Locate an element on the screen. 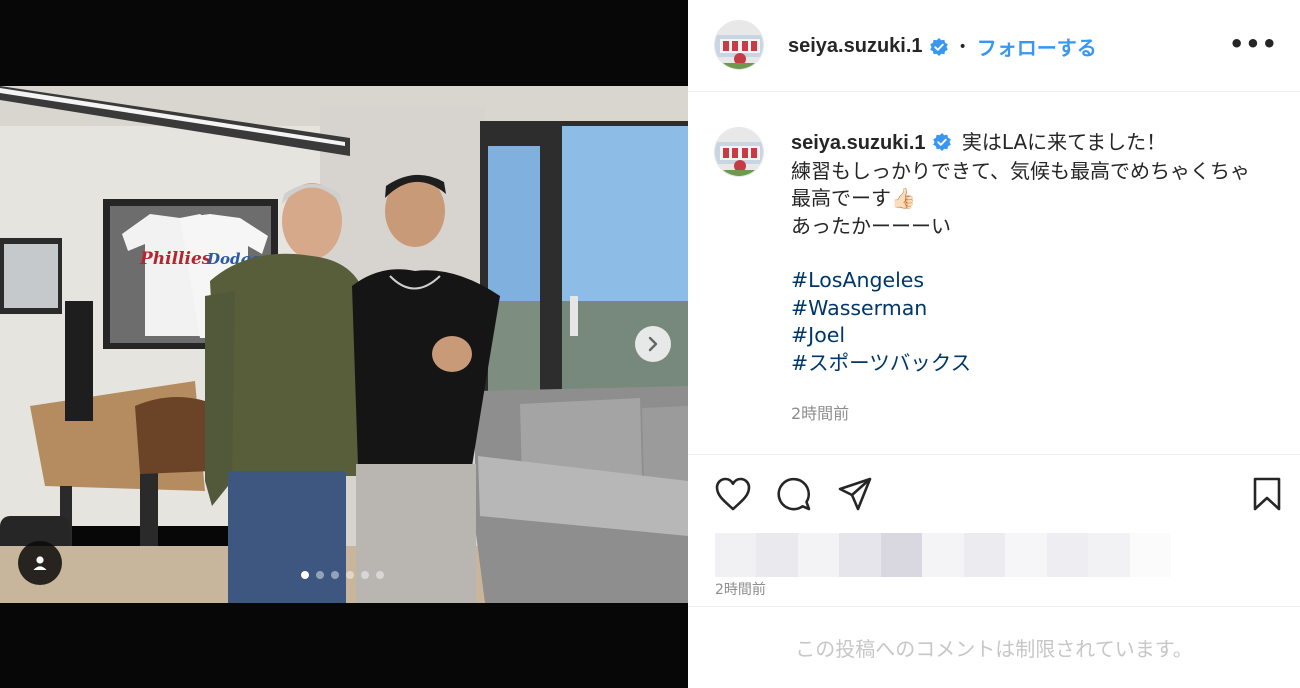 Image resolution: width=1300 pixels, height=688 pixels. hashtag-link: #スポーツバックス is located at coordinates (1041, 364).